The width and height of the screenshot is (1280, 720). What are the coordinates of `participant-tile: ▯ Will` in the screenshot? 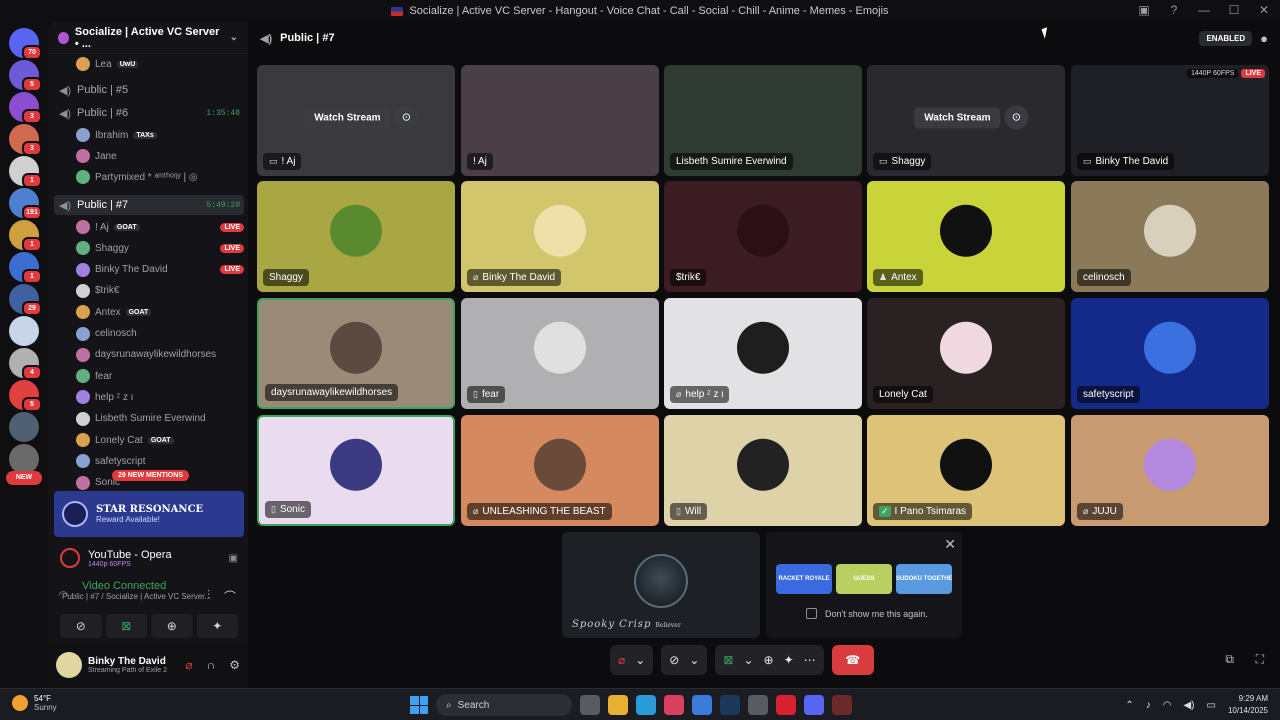 It's located at (763, 470).